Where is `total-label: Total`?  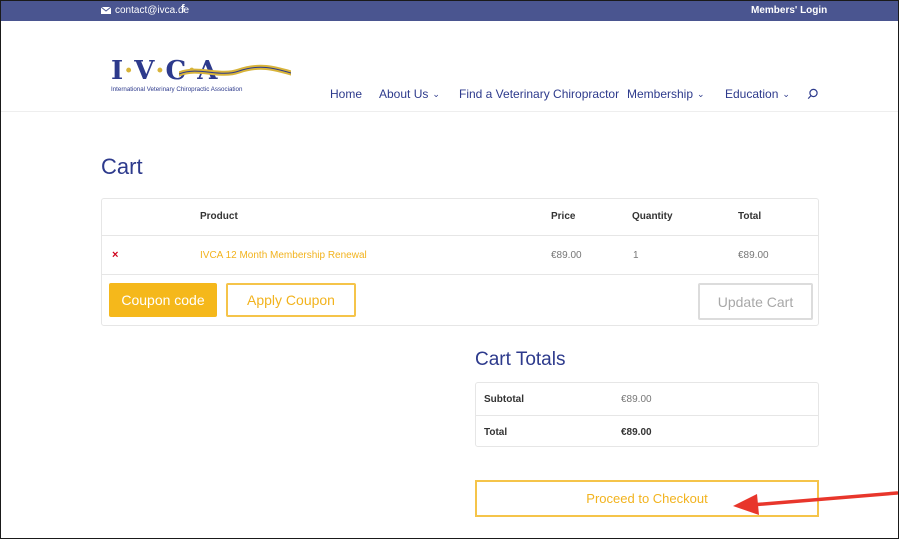
total-label: Total is located at coordinates (496, 432).